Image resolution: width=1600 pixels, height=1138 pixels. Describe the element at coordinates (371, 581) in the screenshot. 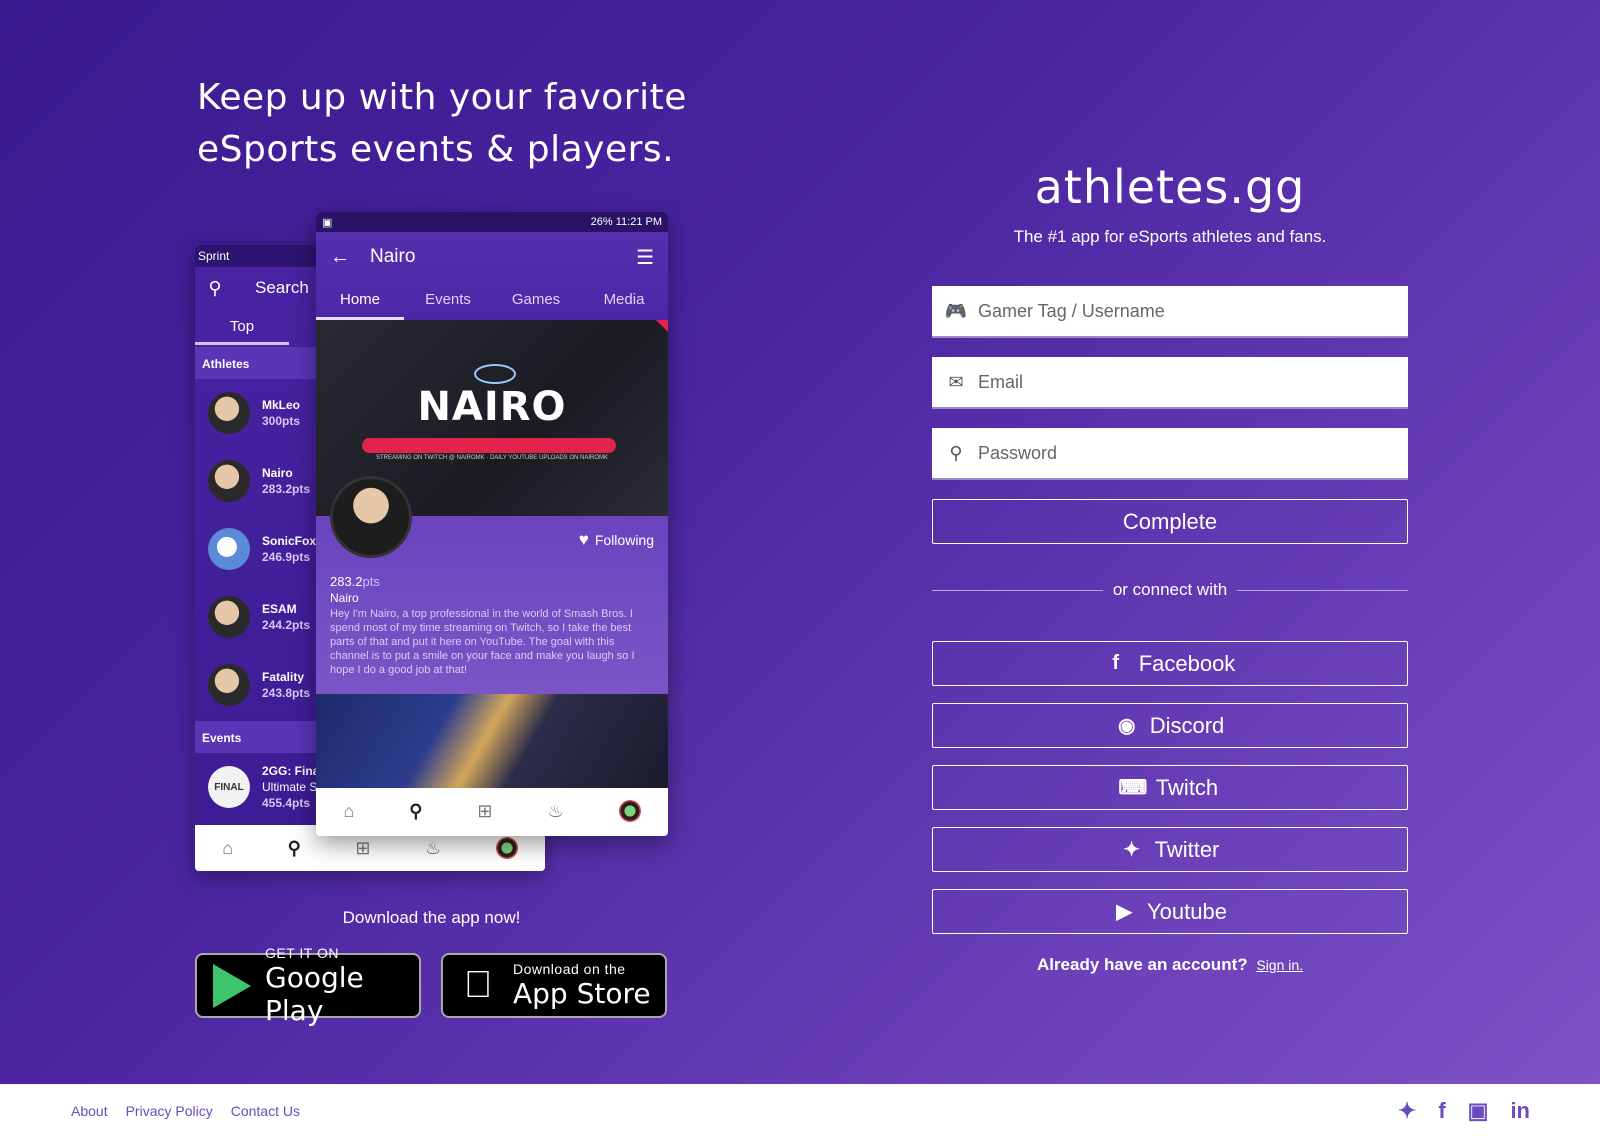

I see `points-unit: pts` at that location.